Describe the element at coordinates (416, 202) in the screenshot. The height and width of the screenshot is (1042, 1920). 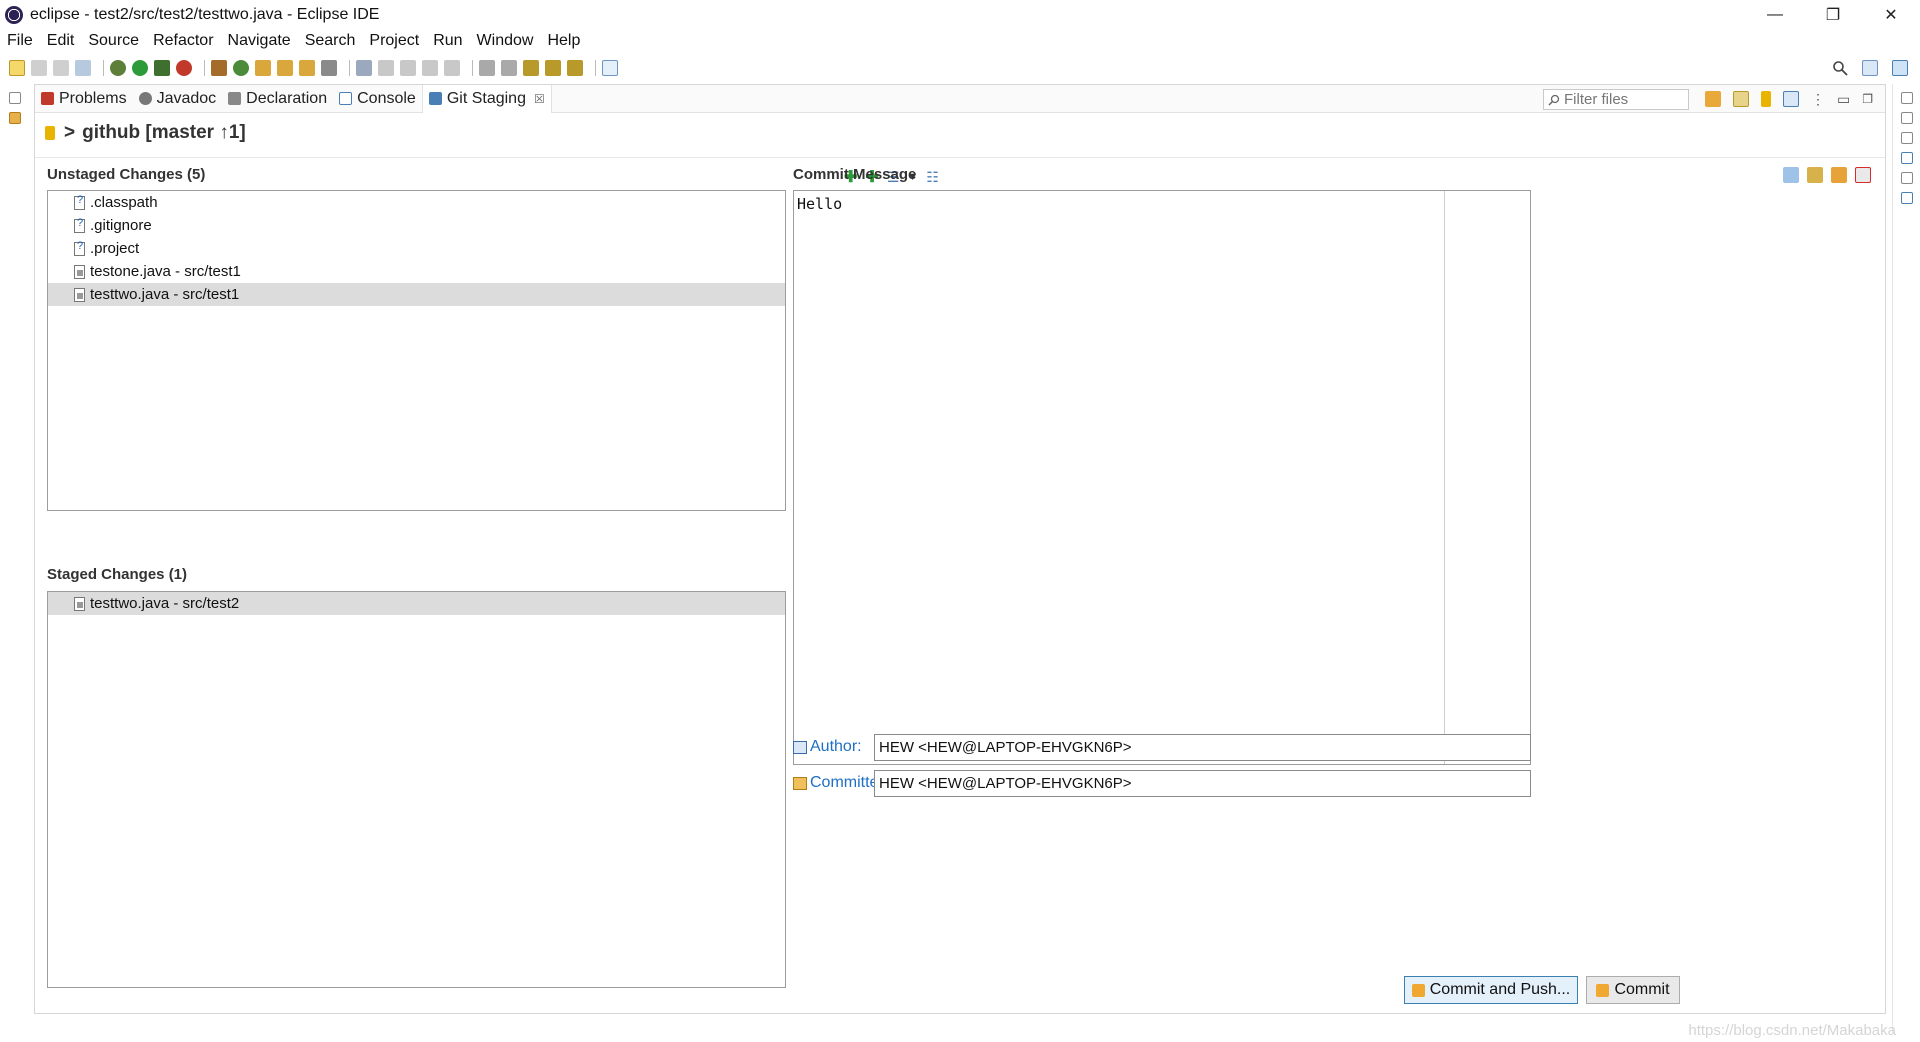
I see `list-item: .classpath` at that location.